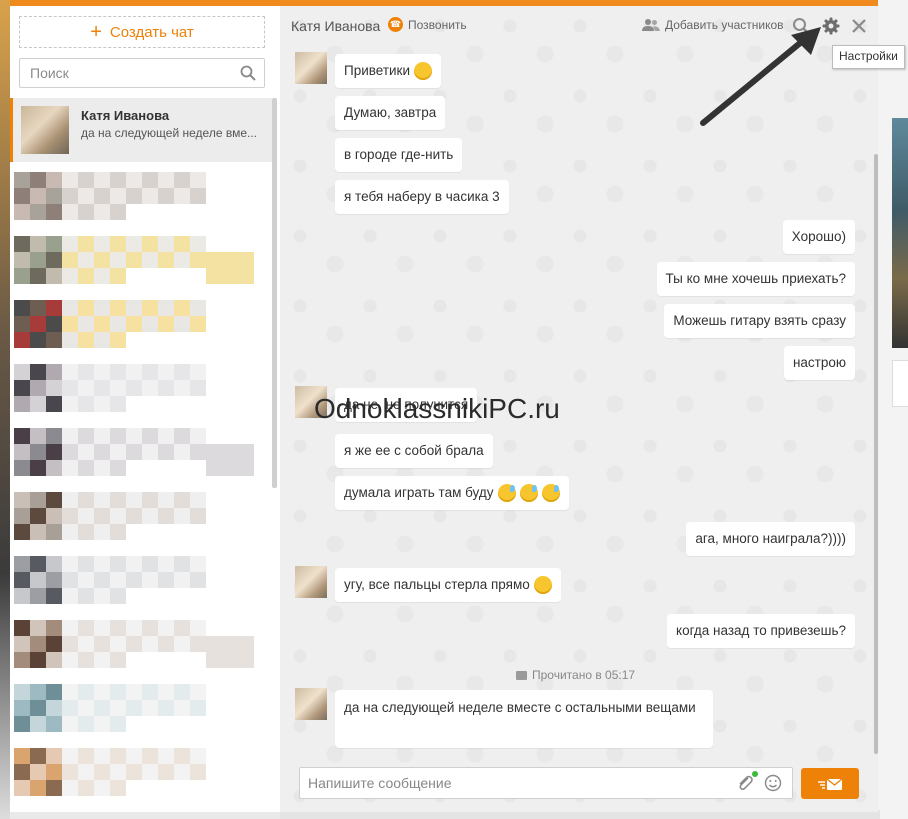 The height and width of the screenshot is (819, 908). What do you see at coordinates (755, 279) in the screenshot?
I see `message-outgoing: Ты ко мне хочешь приехать?` at bounding box center [755, 279].